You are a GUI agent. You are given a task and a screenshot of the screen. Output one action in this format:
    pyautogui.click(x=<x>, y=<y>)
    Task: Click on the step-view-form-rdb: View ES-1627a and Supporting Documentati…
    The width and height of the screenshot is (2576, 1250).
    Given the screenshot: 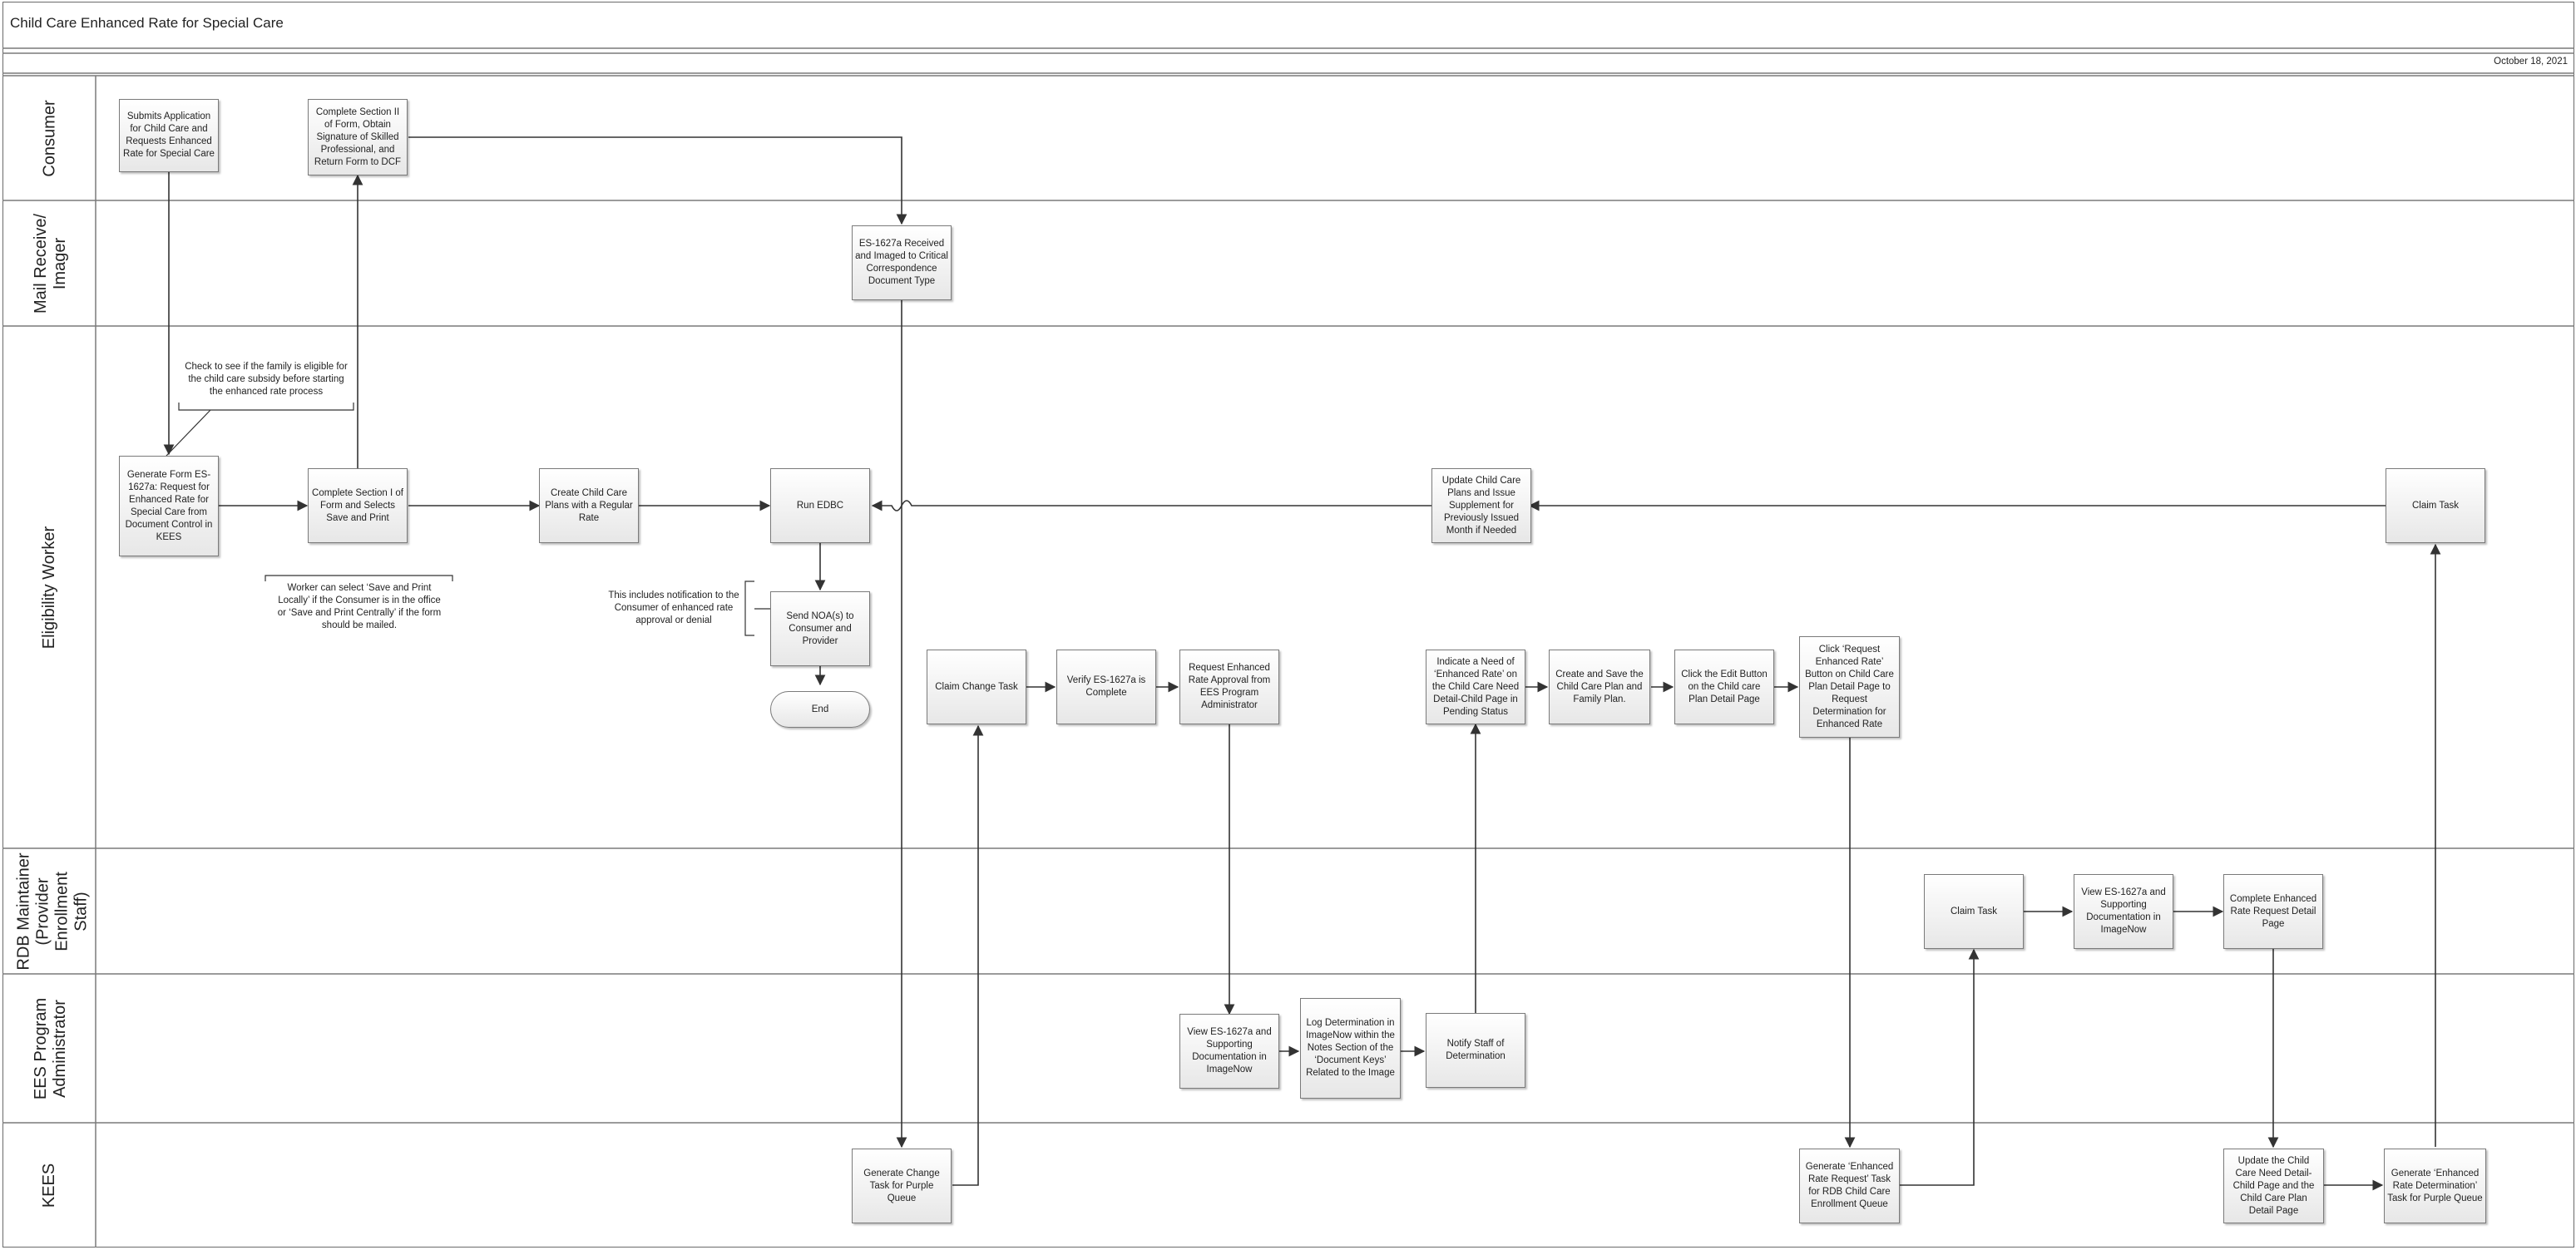 What is the action you would take?
    pyautogui.click(x=2123, y=911)
    